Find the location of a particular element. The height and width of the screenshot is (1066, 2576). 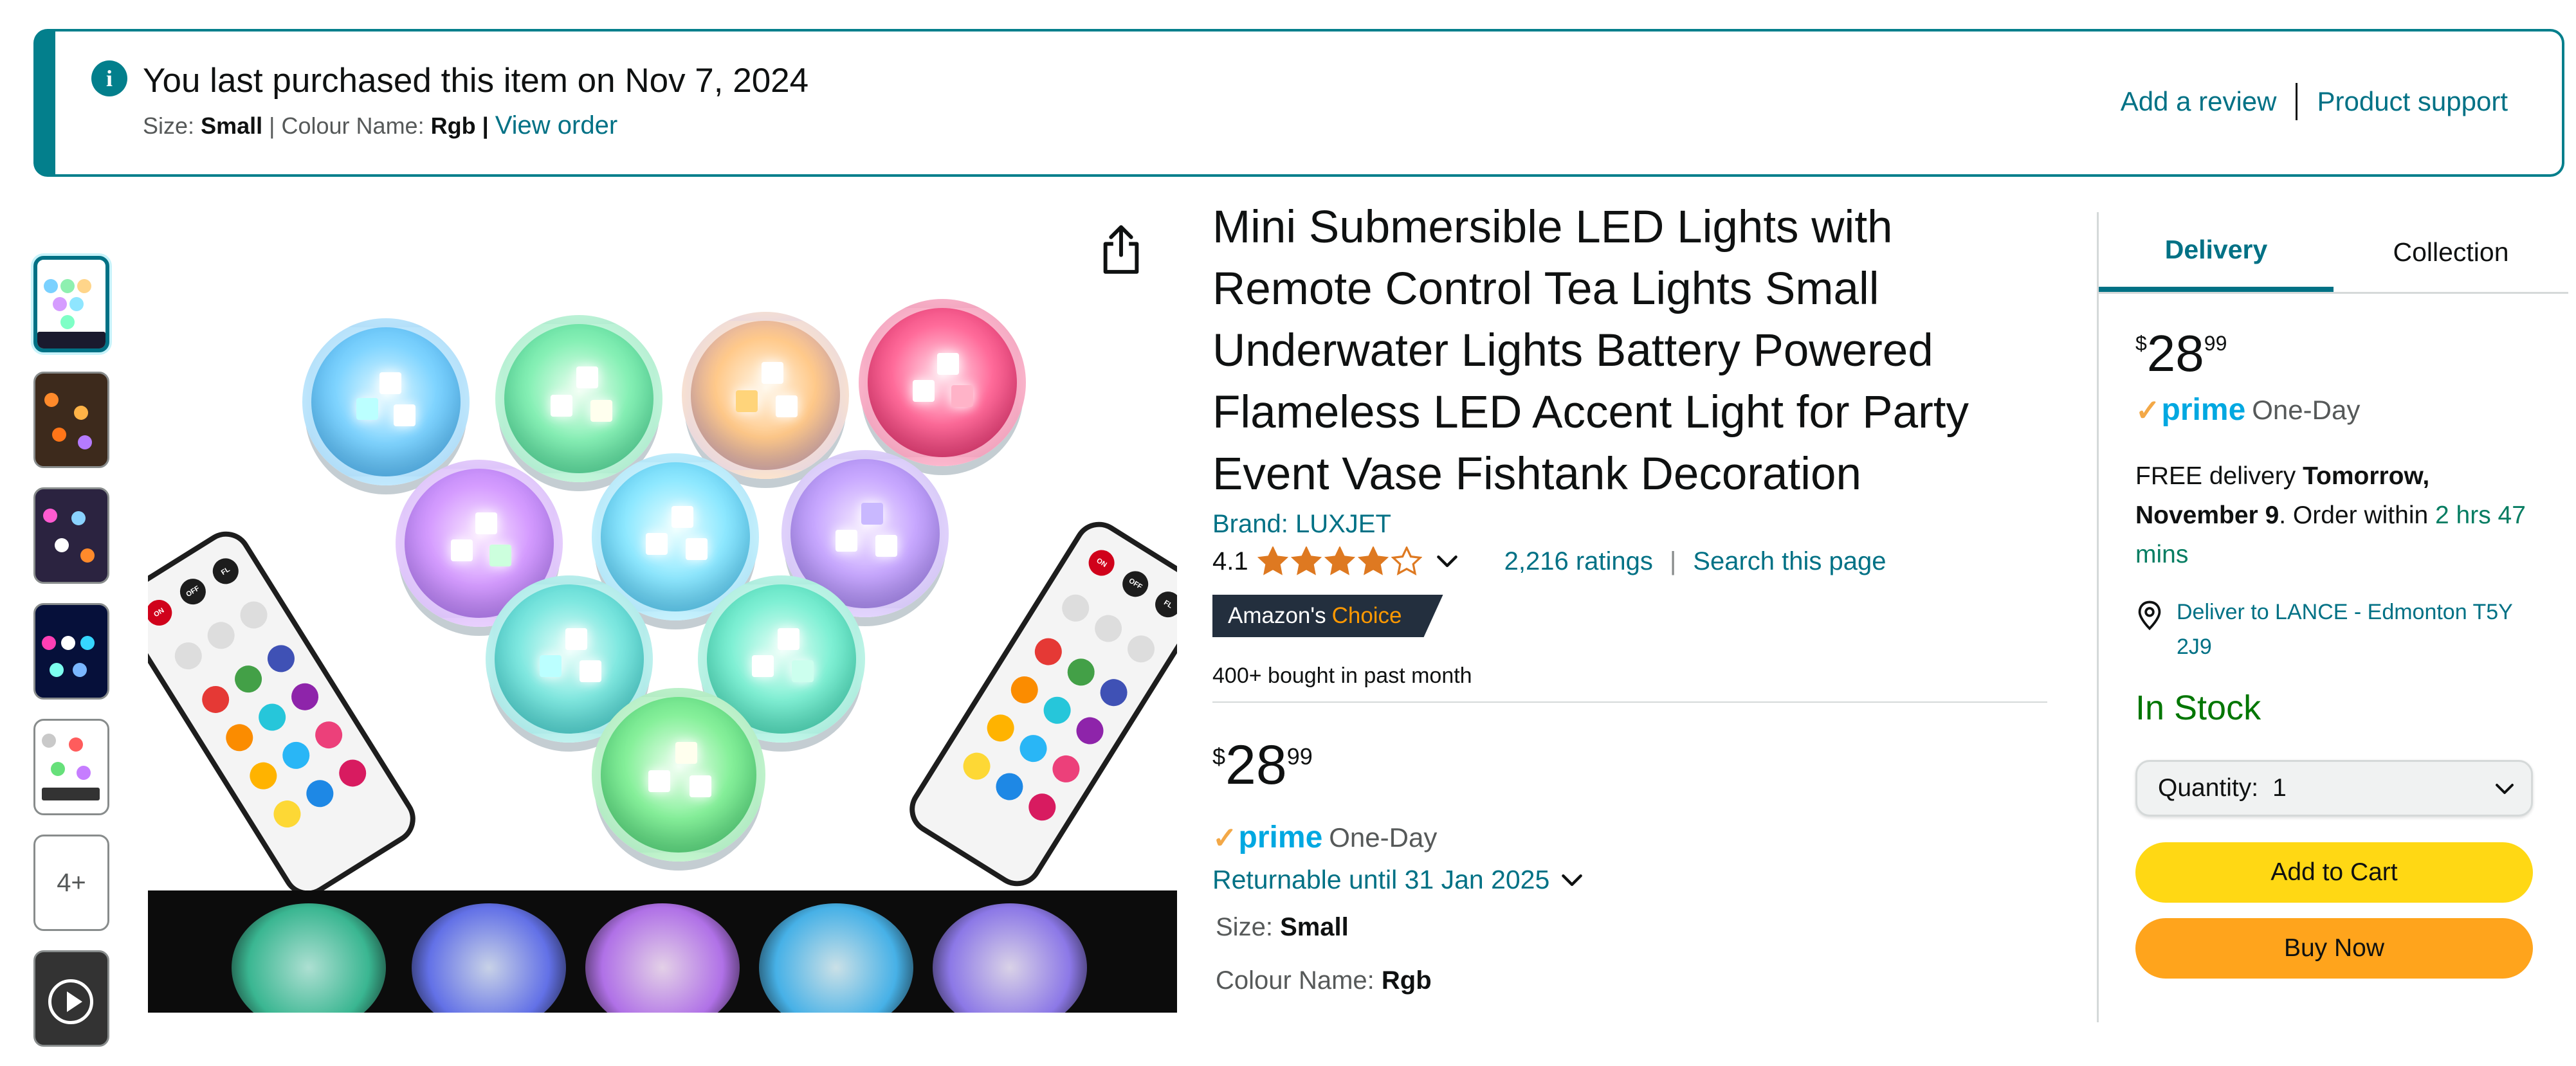

location-pin-icon is located at coordinates (2149, 616).